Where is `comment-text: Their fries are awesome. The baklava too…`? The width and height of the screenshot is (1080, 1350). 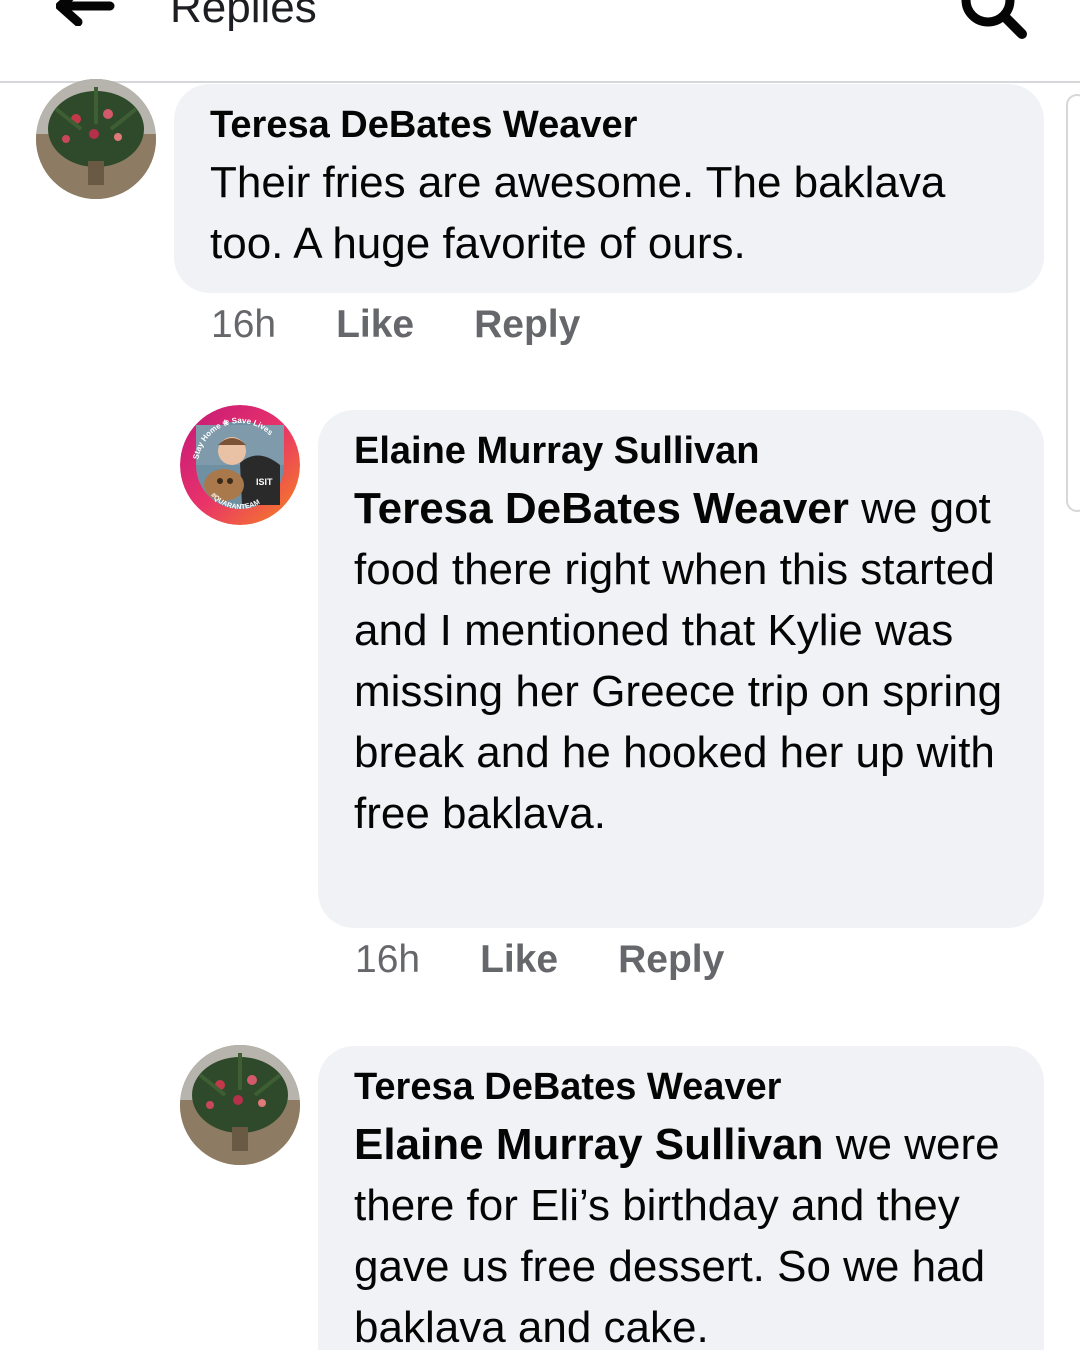
comment-text: Their fries are awesome. The baklava too… is located at coordinates (609, 213).